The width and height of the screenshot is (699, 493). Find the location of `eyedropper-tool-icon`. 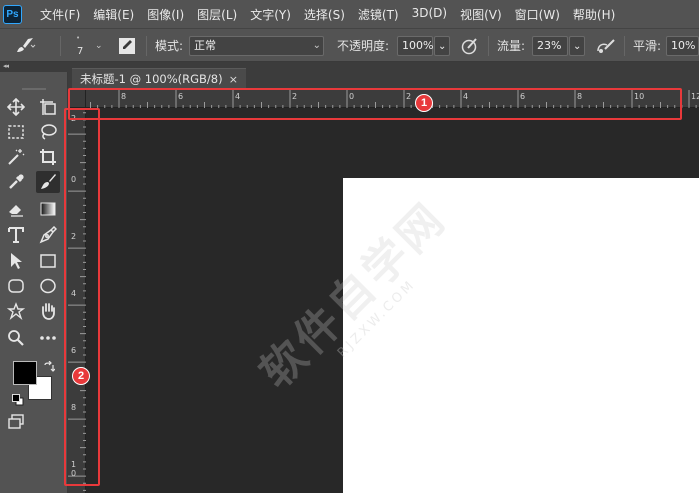

eyedropper-tool-icon is located at coordinates (16, 182).